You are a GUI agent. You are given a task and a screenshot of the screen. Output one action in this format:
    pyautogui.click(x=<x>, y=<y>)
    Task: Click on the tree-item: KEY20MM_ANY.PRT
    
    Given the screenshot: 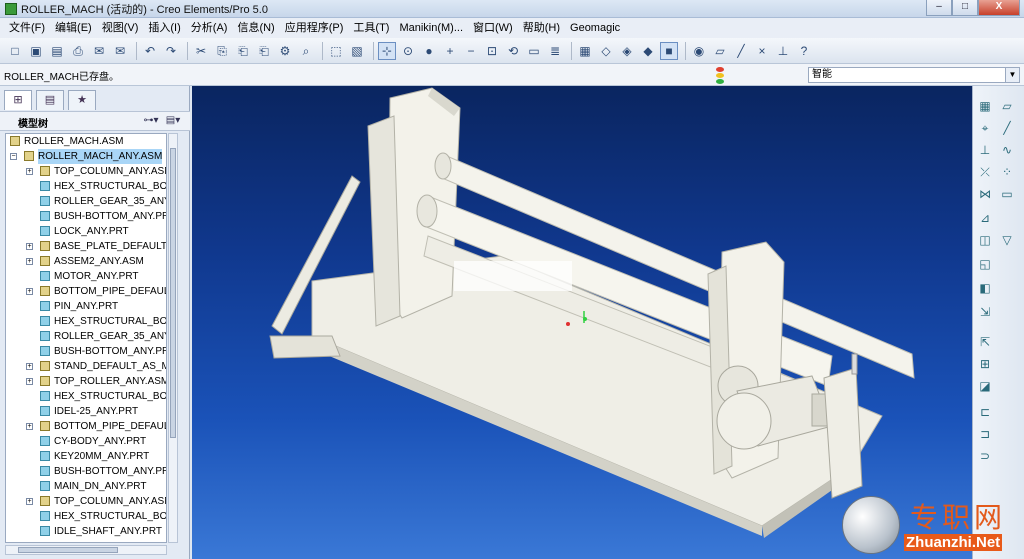 What is the action you would take?
    pyautogui.click(x=86, y=456)
    